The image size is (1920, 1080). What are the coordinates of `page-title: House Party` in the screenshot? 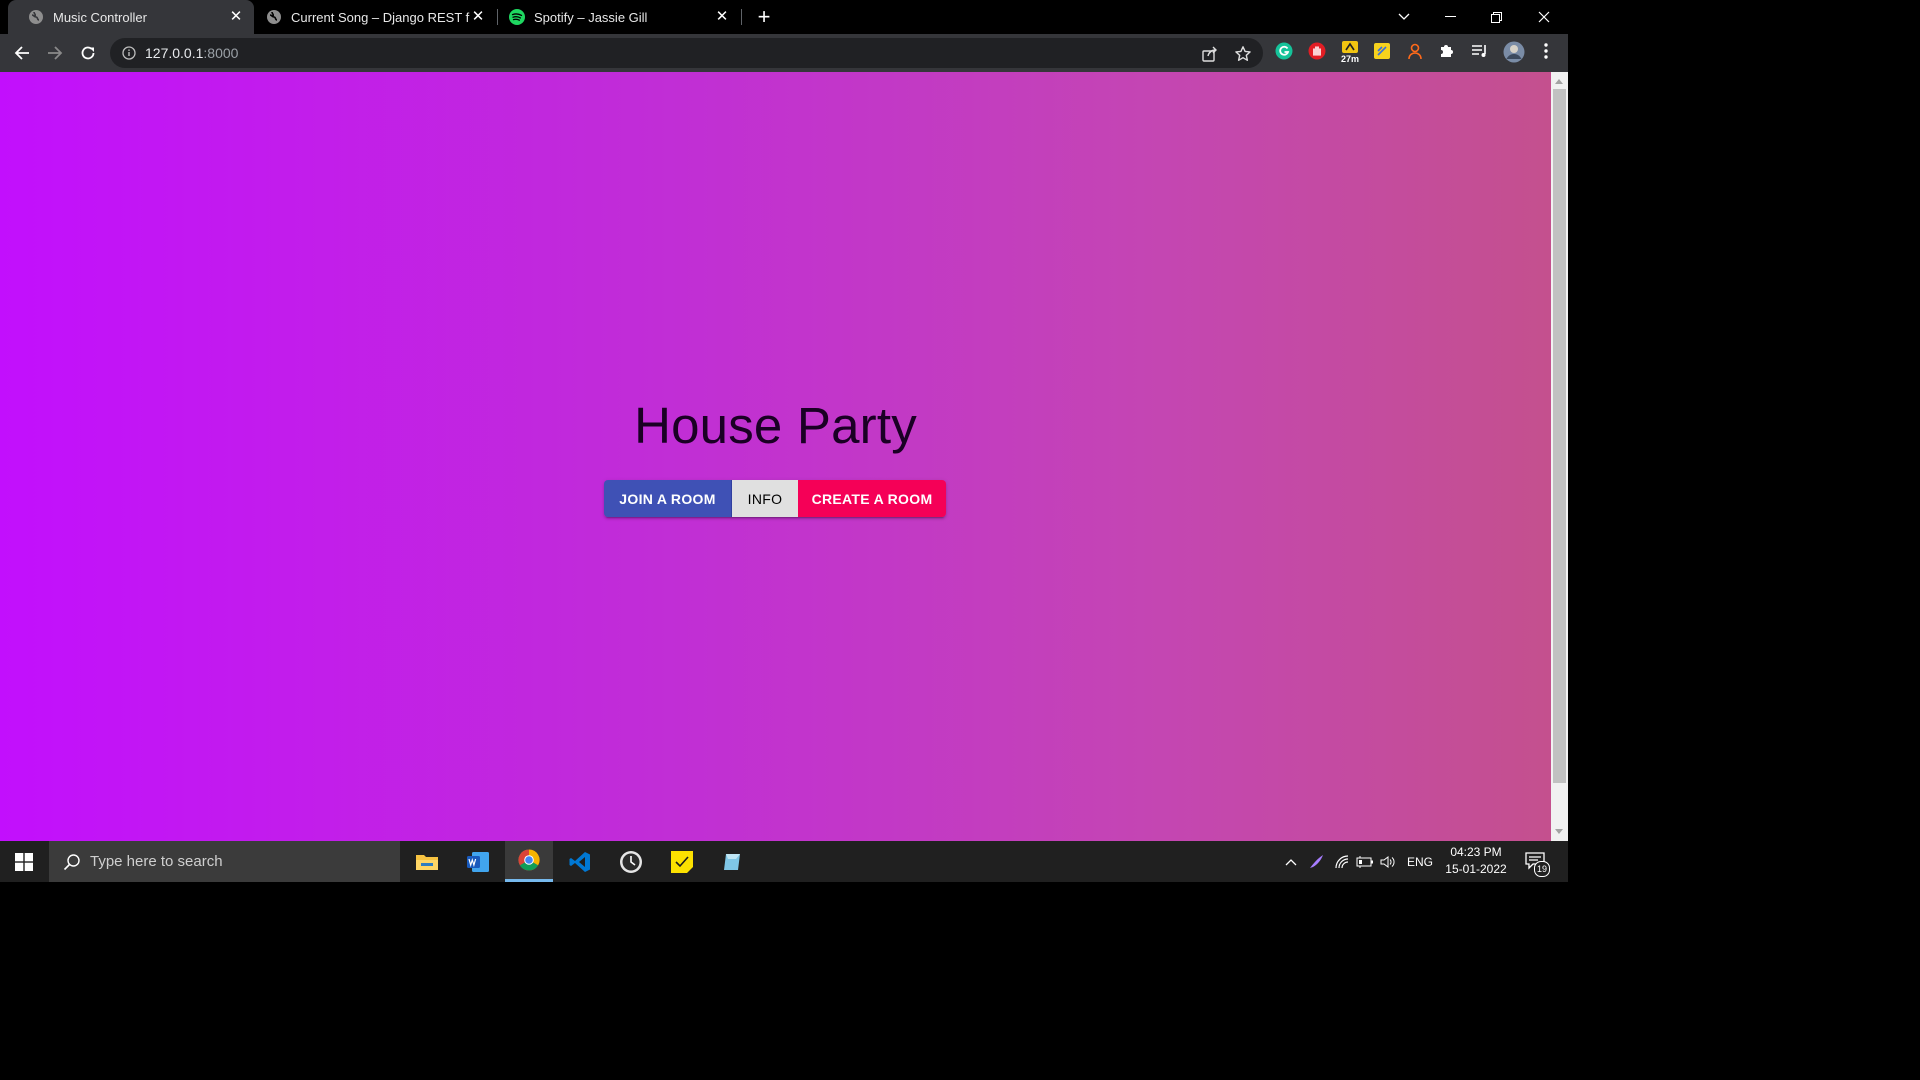 It's located at (775, 425).